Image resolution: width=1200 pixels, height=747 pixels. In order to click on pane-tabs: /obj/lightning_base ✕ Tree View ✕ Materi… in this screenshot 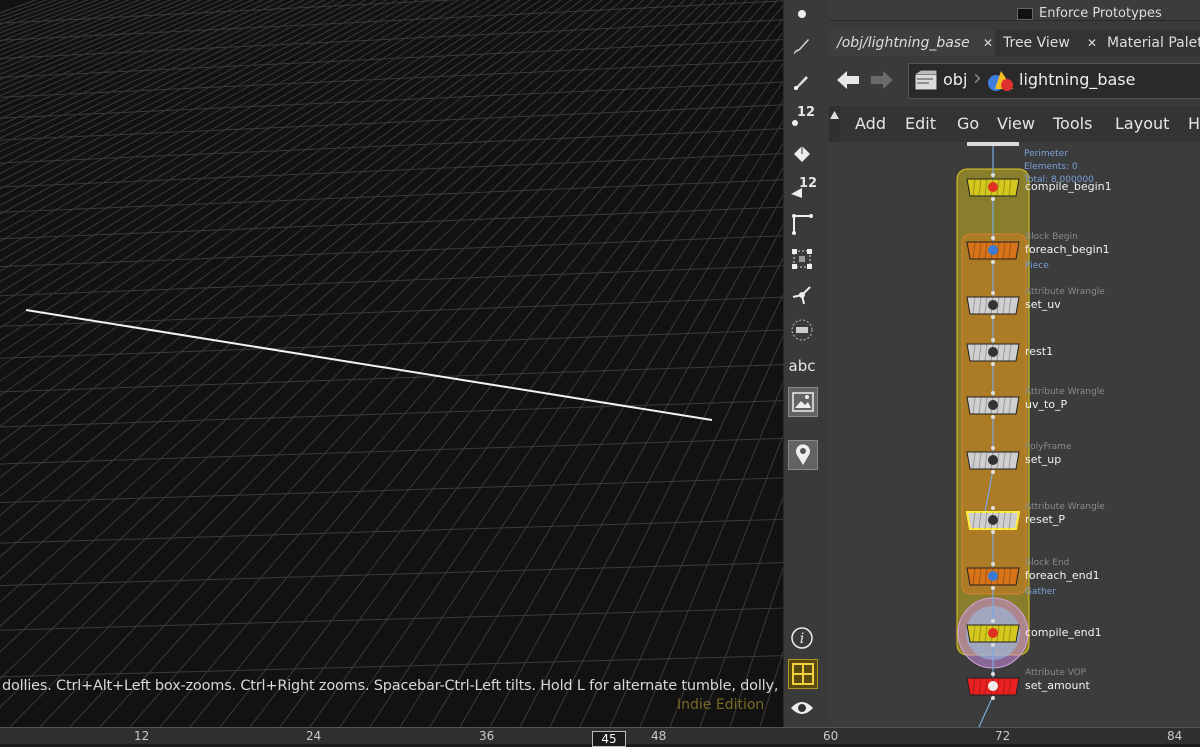, I will do `click(1014, 43)`.